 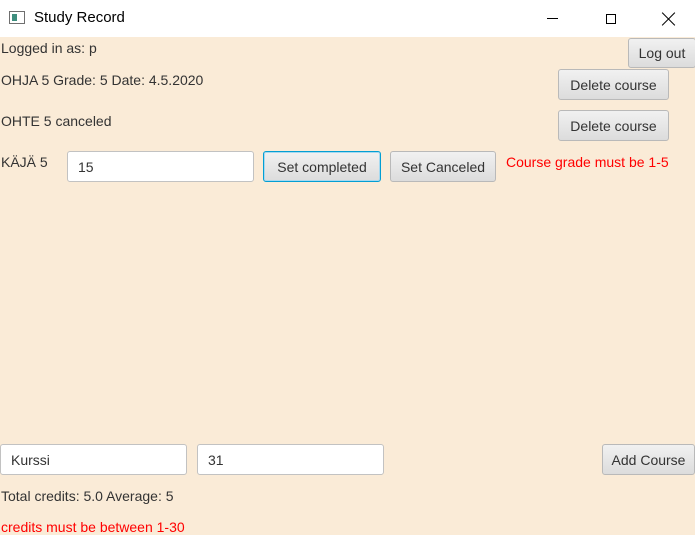 I want to click on minimize-icon, so click(x=552, y=18).